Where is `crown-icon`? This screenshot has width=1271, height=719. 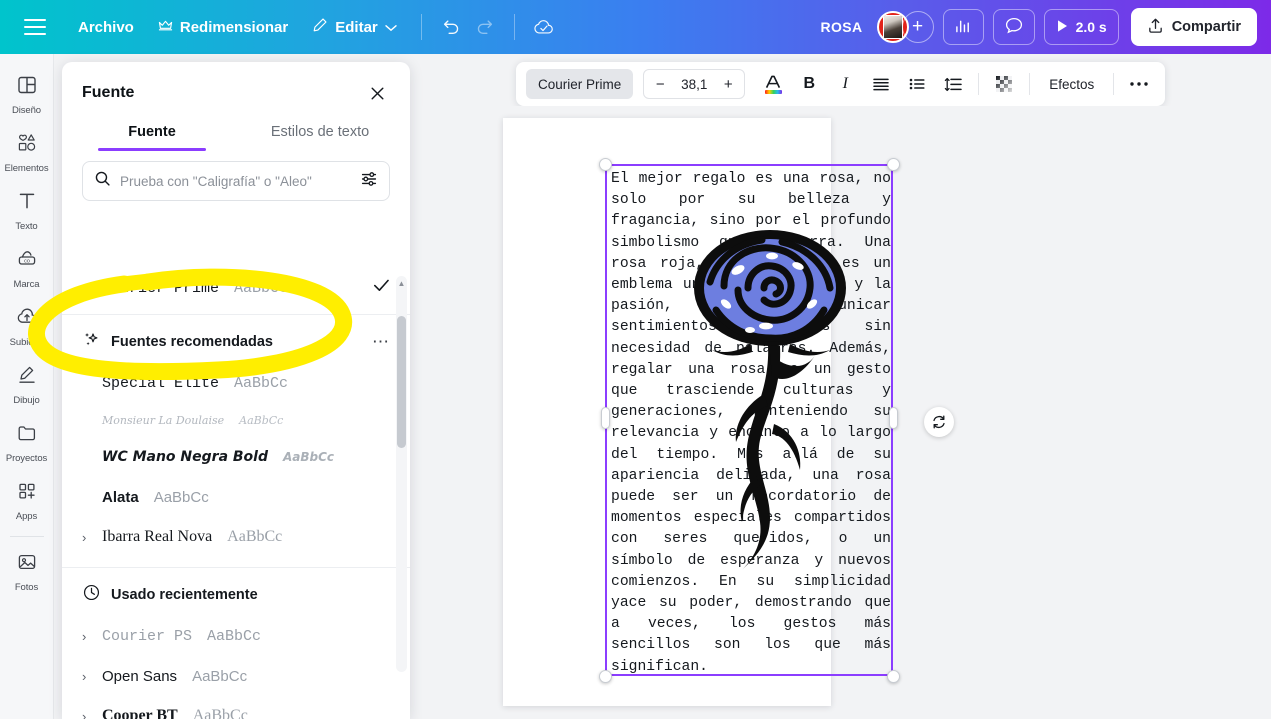
crown-icon is located at coordinates (165, 27).